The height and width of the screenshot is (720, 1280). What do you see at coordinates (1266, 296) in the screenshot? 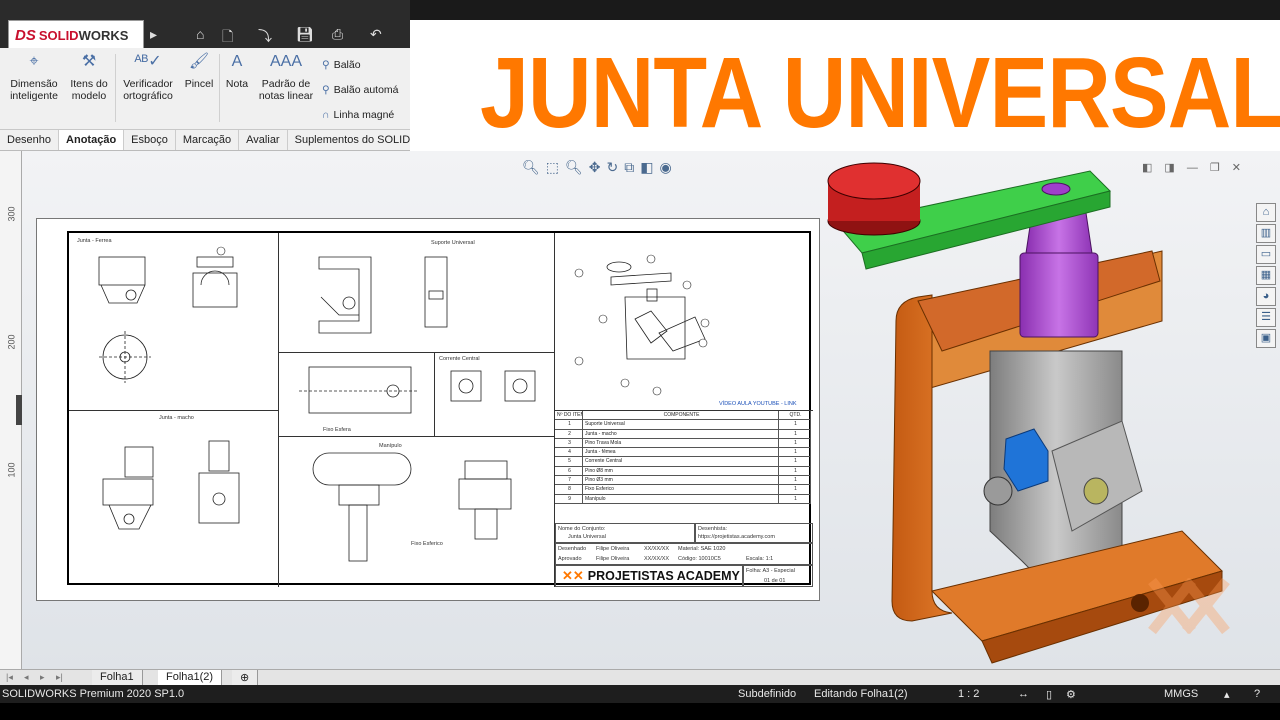
I see `appearances-icon: ◕` at bounding box center [1266, 296].